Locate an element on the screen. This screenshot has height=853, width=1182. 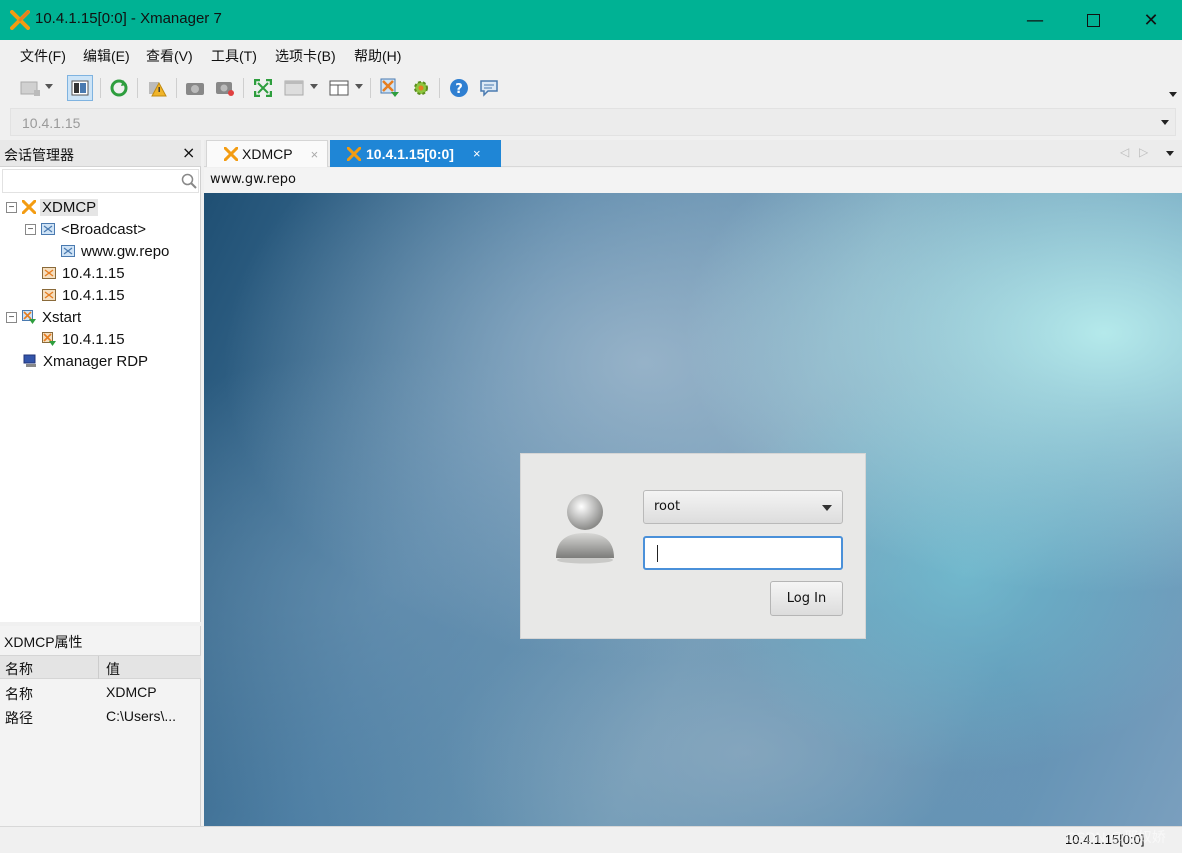
new-session-icon is located at coordinates (30, 88).